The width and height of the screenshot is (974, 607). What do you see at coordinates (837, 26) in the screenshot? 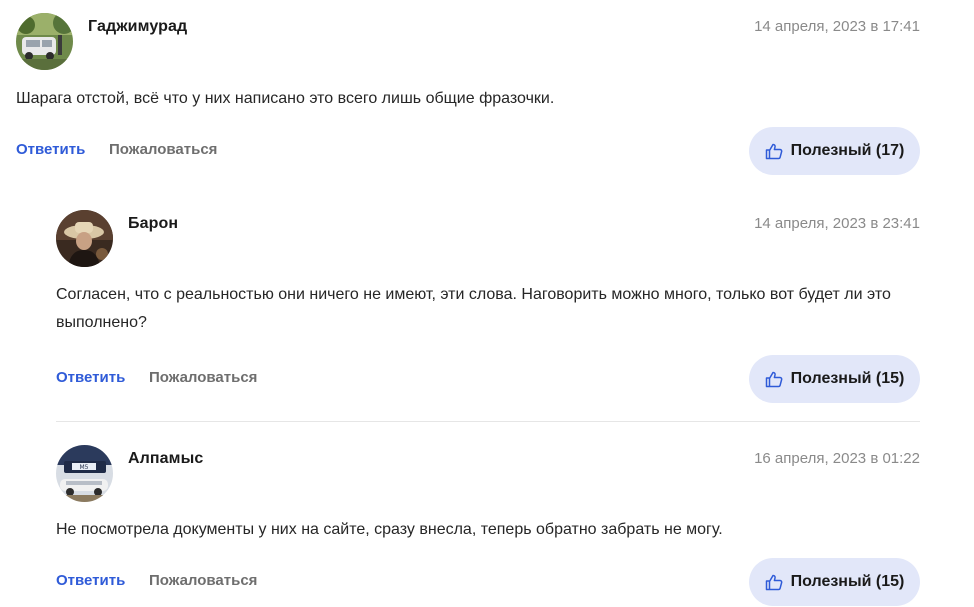
I see `comment-date: 14 апреля, 2023 в 17:41` at bounding box center [837, 26].